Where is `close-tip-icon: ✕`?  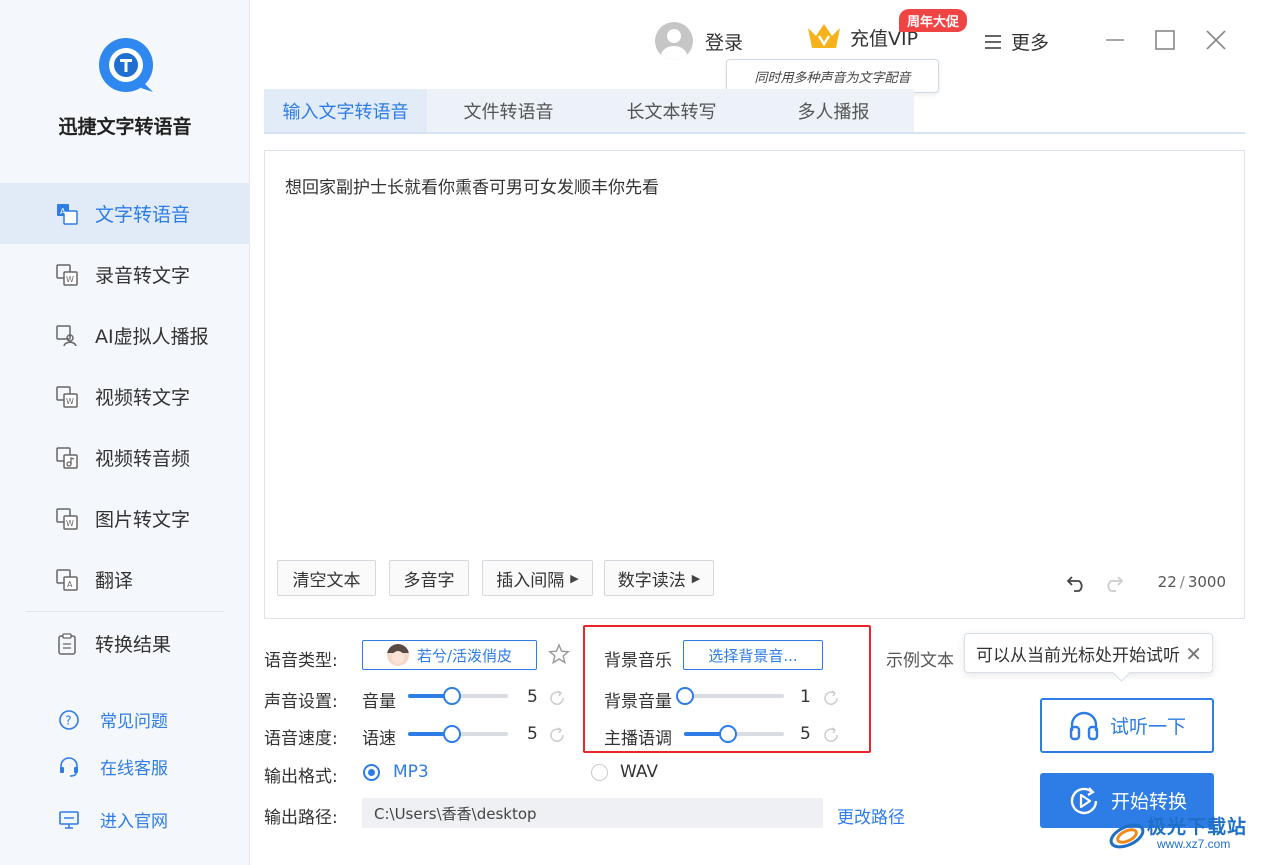 close-tip-icon: ✕ is located at coordinates (1193, 654).